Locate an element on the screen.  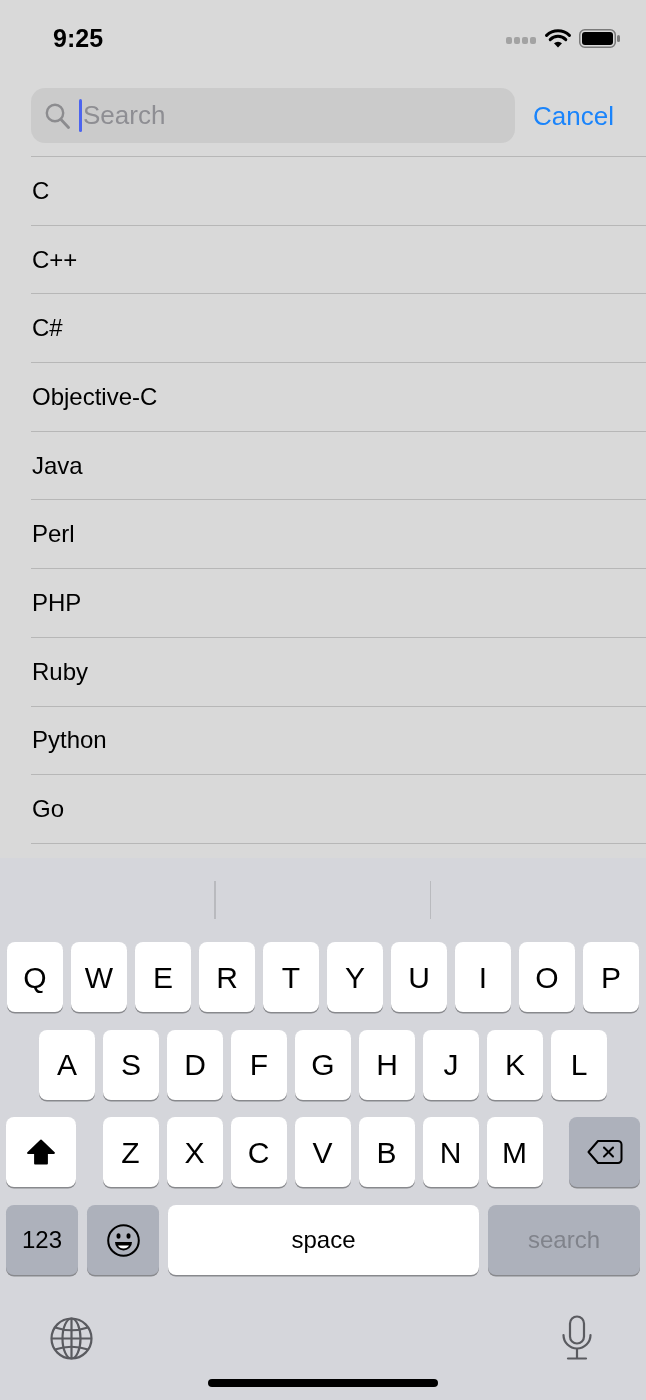
keyboard-key: B is located at coordinates (386, 1152).